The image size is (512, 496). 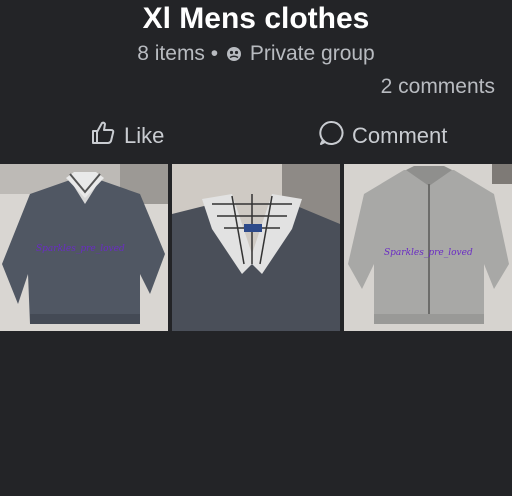 What do you see at coordinates (256, 136) in the screenshot?
I see `action-bar: Like Comment` at bounding box center [256, 136].